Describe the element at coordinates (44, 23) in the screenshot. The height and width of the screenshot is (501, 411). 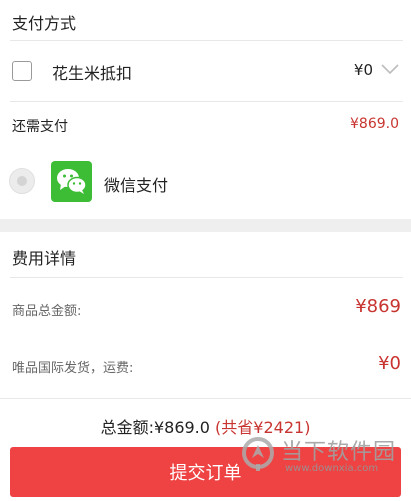
I see `payment-method-title: 支付方式` at that location.